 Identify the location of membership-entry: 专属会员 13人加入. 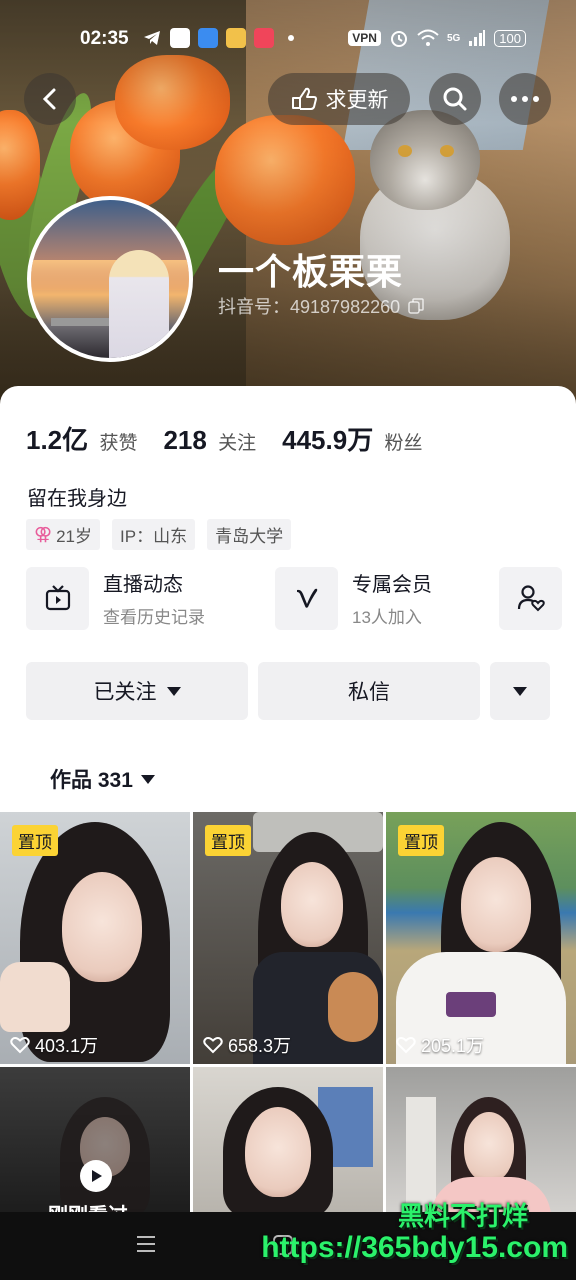
(353, 598).